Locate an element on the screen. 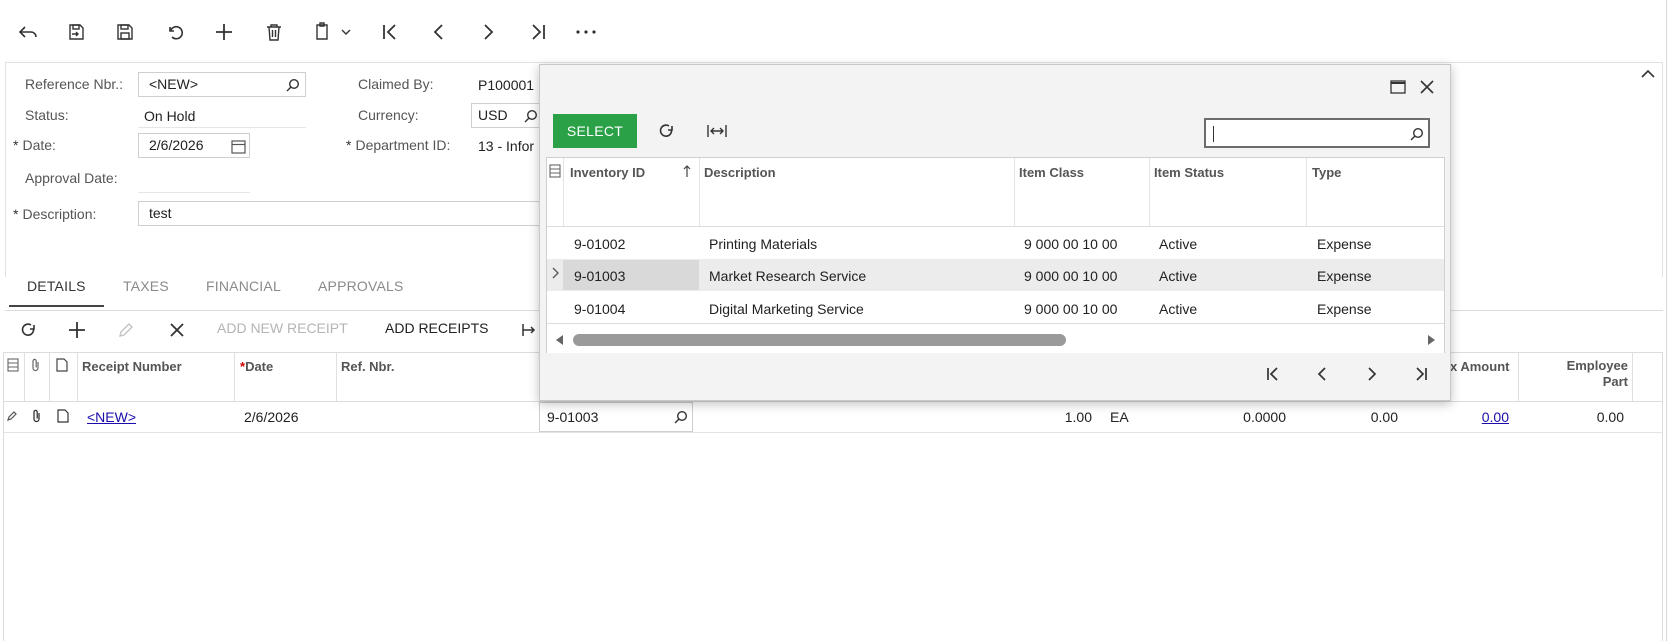  calendar-icon is located at coordinates (238, 146).